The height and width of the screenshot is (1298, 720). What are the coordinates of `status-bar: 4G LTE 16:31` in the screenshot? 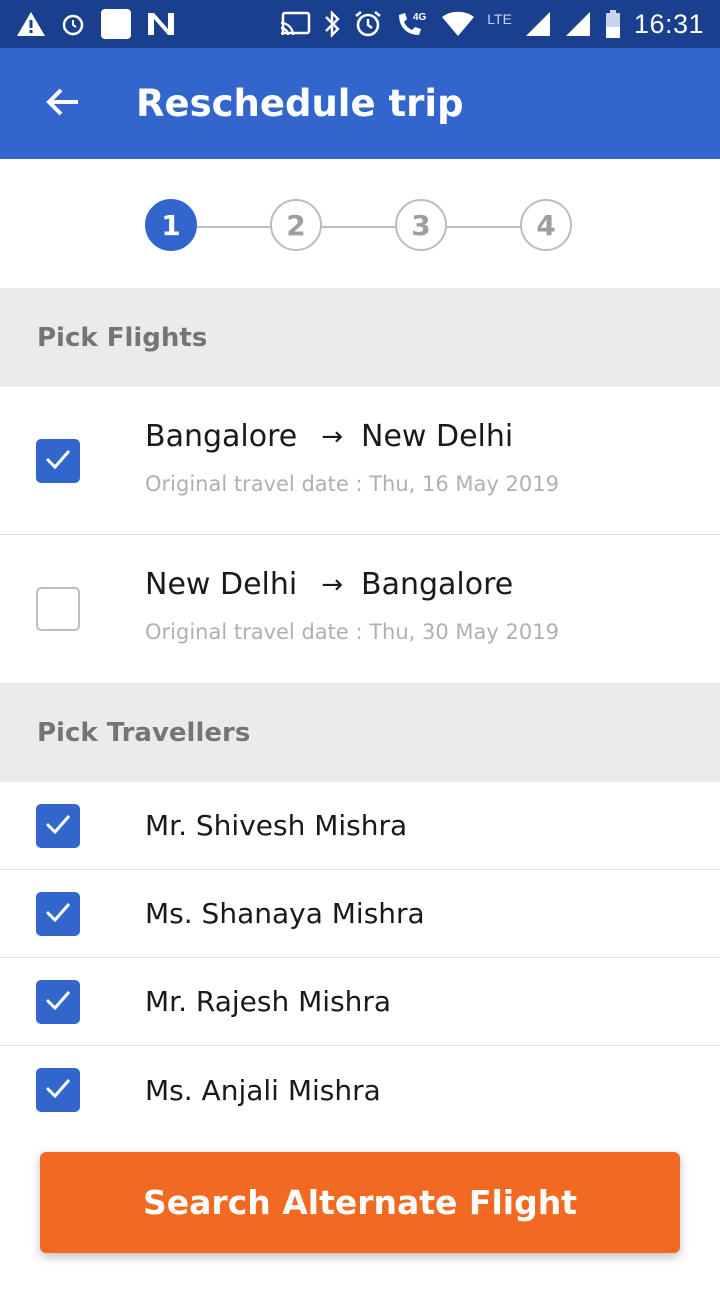 It's located at (360, 24).